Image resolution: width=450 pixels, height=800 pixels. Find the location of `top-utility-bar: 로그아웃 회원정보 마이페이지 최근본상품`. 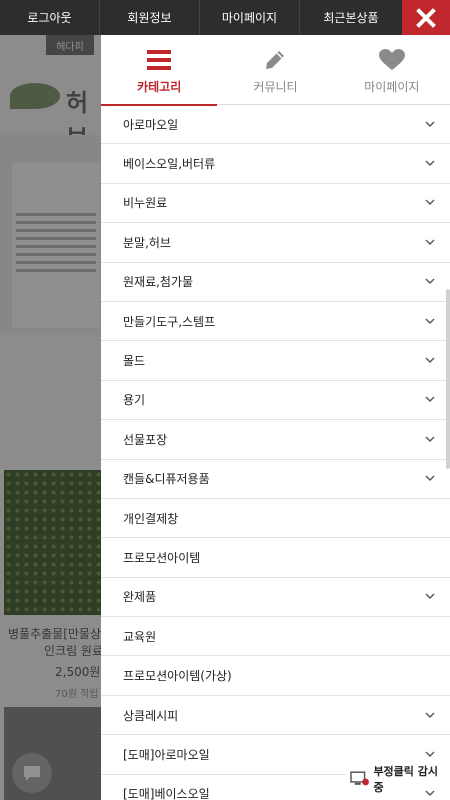

top-utility-bar: 로그아웃 회원정보 마이페이지 최근본상품 is located at coordinates (225, 17).